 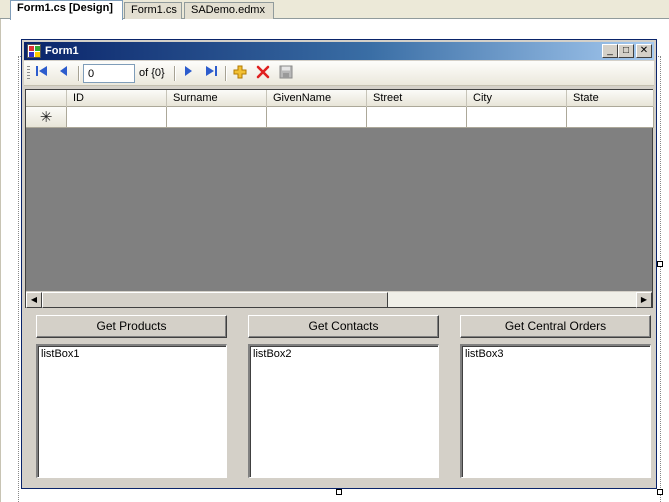 I want to click on get-contacts-button: Get Contacts, so click(x=343, y=326).